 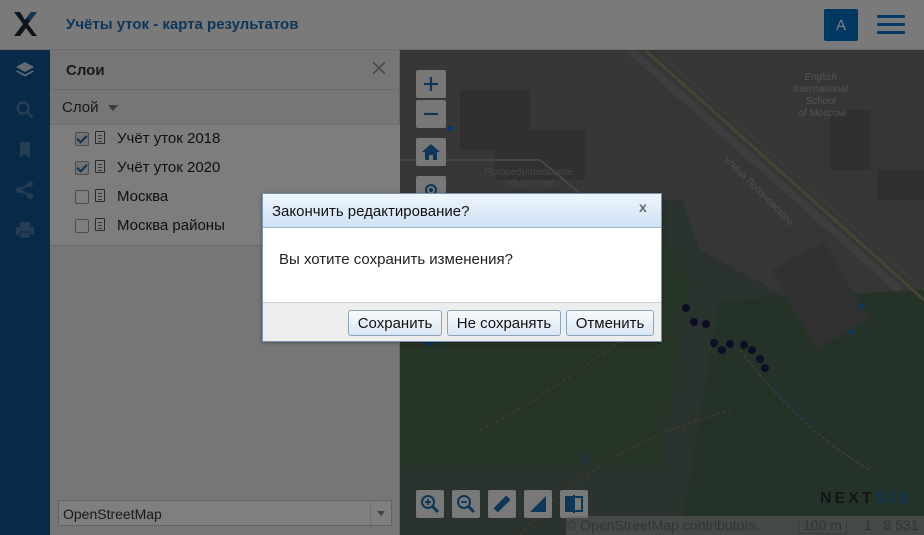 What do you see at coordinates (610, 323) in the screenshot?
I see `cancel-button: Отменить` at bounding box center [610, 323].